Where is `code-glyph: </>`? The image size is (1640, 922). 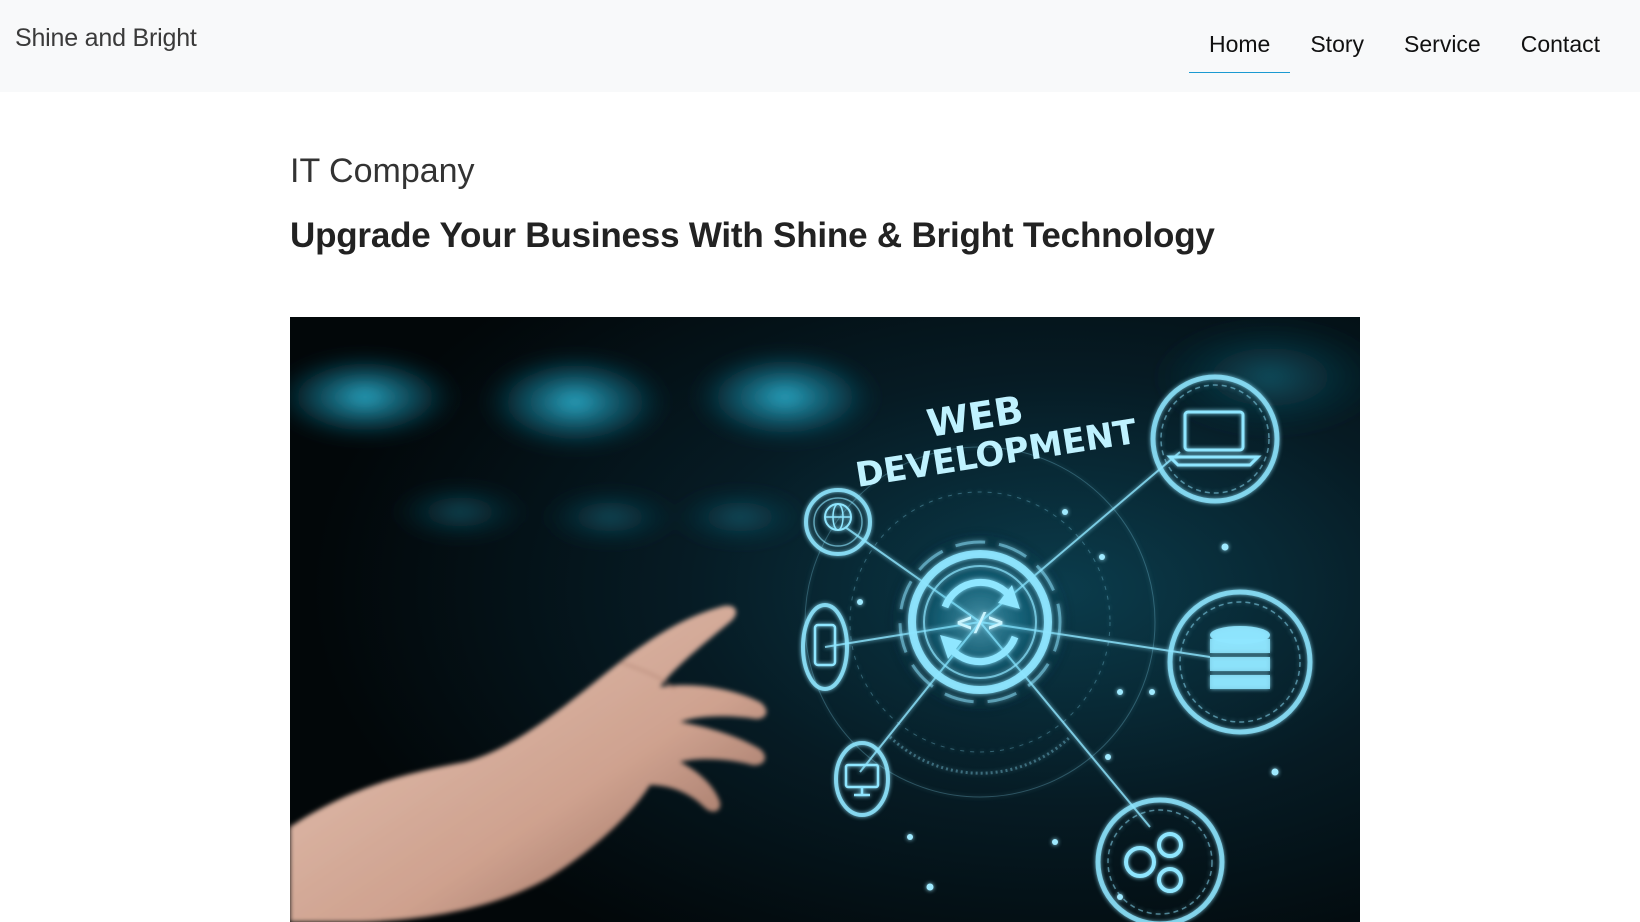
code-glyph: </> is located at coordinates (980, 623).